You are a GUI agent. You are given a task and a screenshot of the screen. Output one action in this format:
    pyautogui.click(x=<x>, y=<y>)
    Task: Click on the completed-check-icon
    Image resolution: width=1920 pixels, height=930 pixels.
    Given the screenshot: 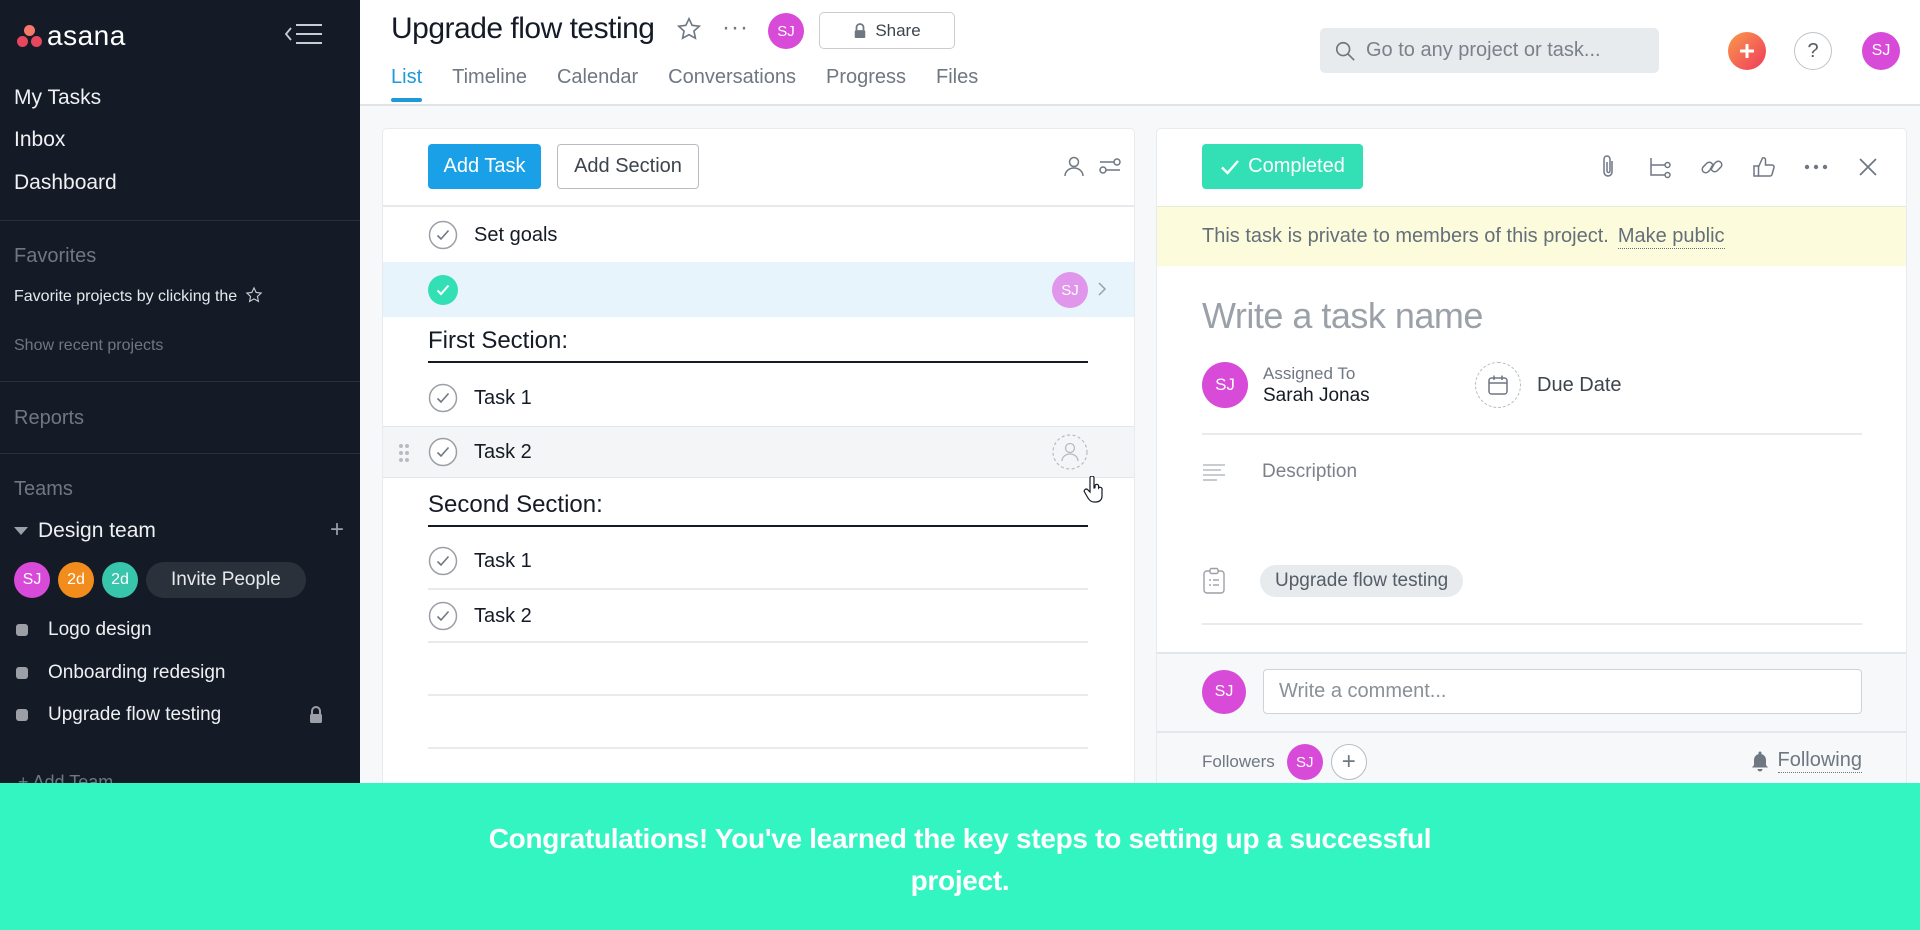 What is the action you would take?
    pyautogui.click(x=443, y=289)
    